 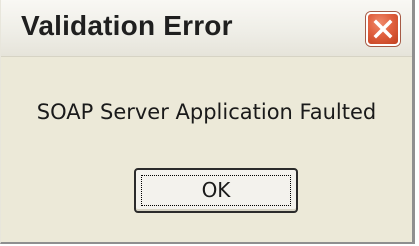 What do you see at coordinates (127, 25) in the screenshot?
I see `dialog-title: Validation Error` at bounding box center [127, 25].